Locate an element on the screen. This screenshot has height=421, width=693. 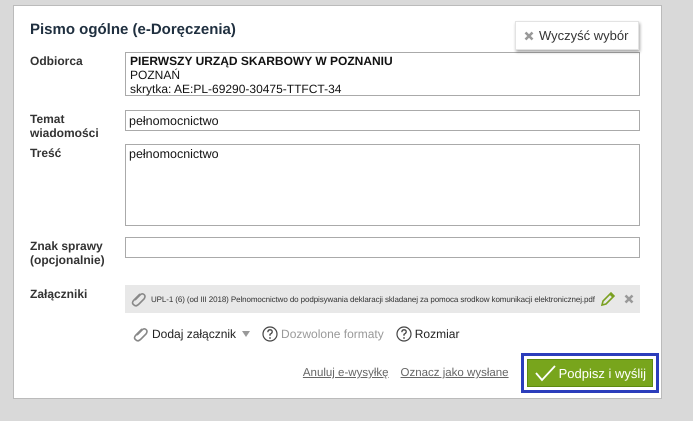
remove-icon is located at coordinates (629, 299).